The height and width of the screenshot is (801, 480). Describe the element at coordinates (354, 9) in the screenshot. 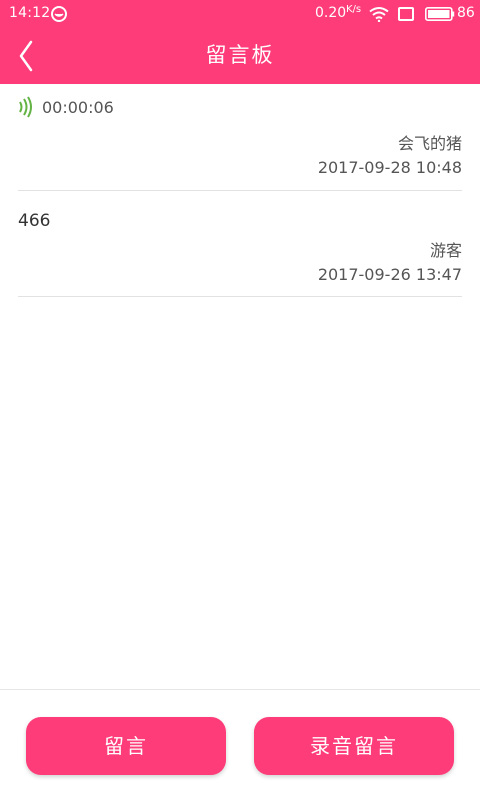

I see `net-speed-unit: K/s` at that location.